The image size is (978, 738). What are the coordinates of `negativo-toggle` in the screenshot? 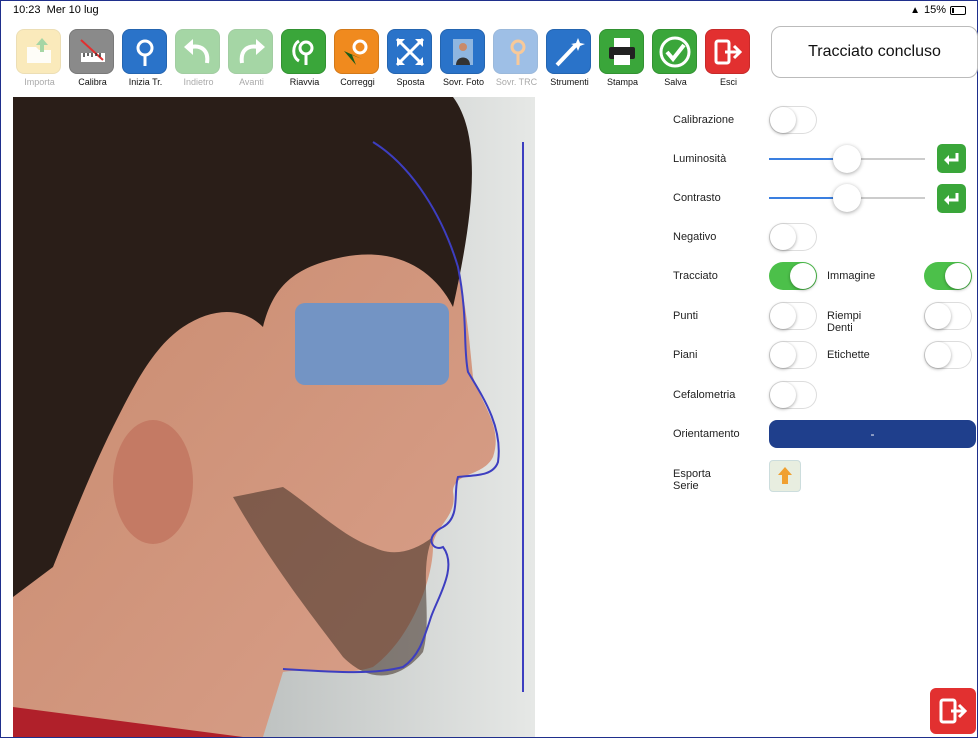 It's located at (793, 237).